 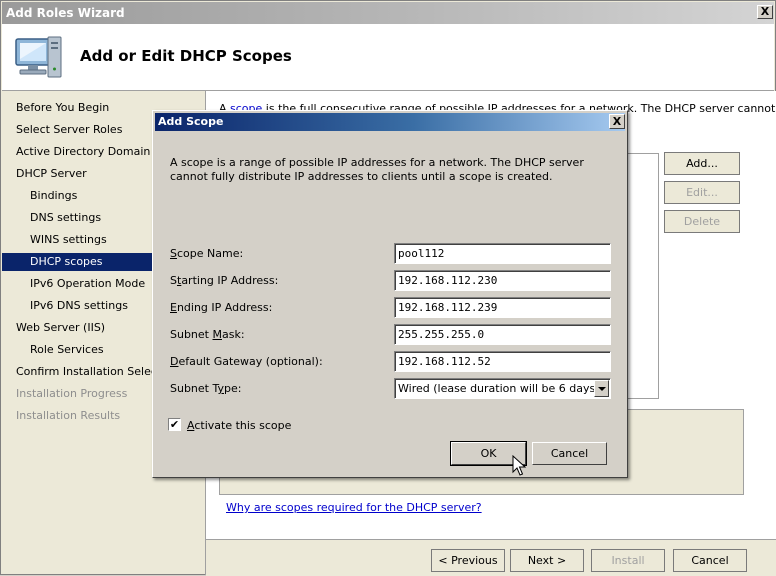 What do you see at coordinates (239, 425) in the screenshot?
I see `activate-scope-label: Activate this scope` at bounding box center [239, 425].